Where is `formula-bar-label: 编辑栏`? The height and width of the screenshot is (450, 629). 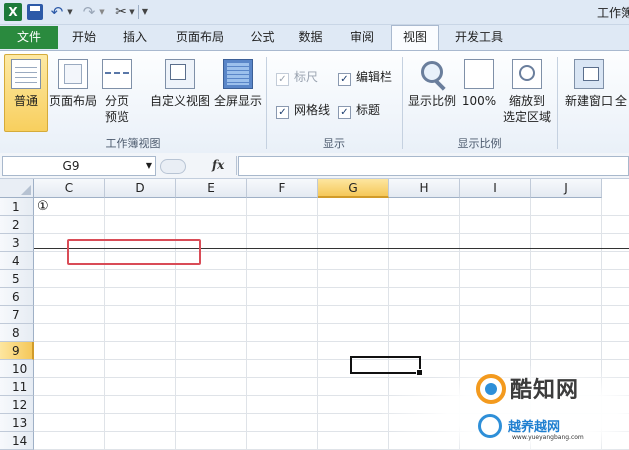 formula-bar-label: 编辑栏 is located at coordinates (374, 77).